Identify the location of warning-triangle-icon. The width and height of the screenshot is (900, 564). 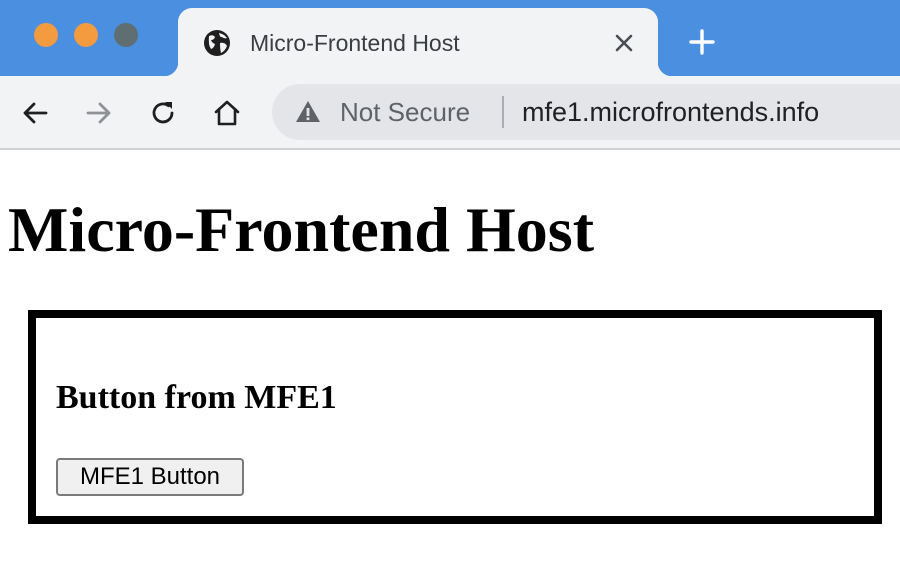
(308, 112).